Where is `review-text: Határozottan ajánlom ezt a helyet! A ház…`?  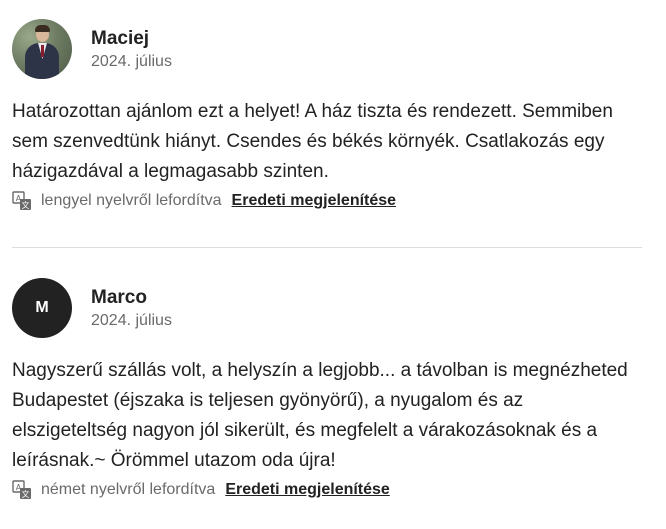 review-text: Határozottan ajánlom ezt a helyet! A ház… is located at coordinates (312, 141).